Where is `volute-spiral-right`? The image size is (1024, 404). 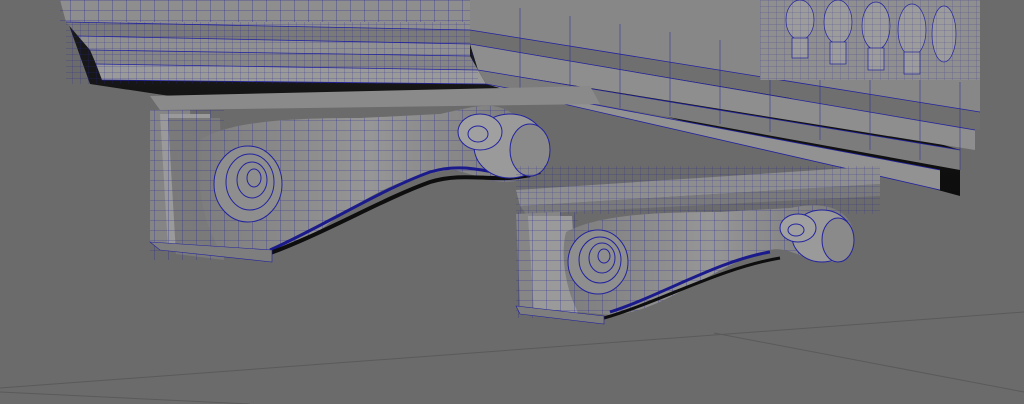
volute-spiral-right is located at coordinates (598, 262).